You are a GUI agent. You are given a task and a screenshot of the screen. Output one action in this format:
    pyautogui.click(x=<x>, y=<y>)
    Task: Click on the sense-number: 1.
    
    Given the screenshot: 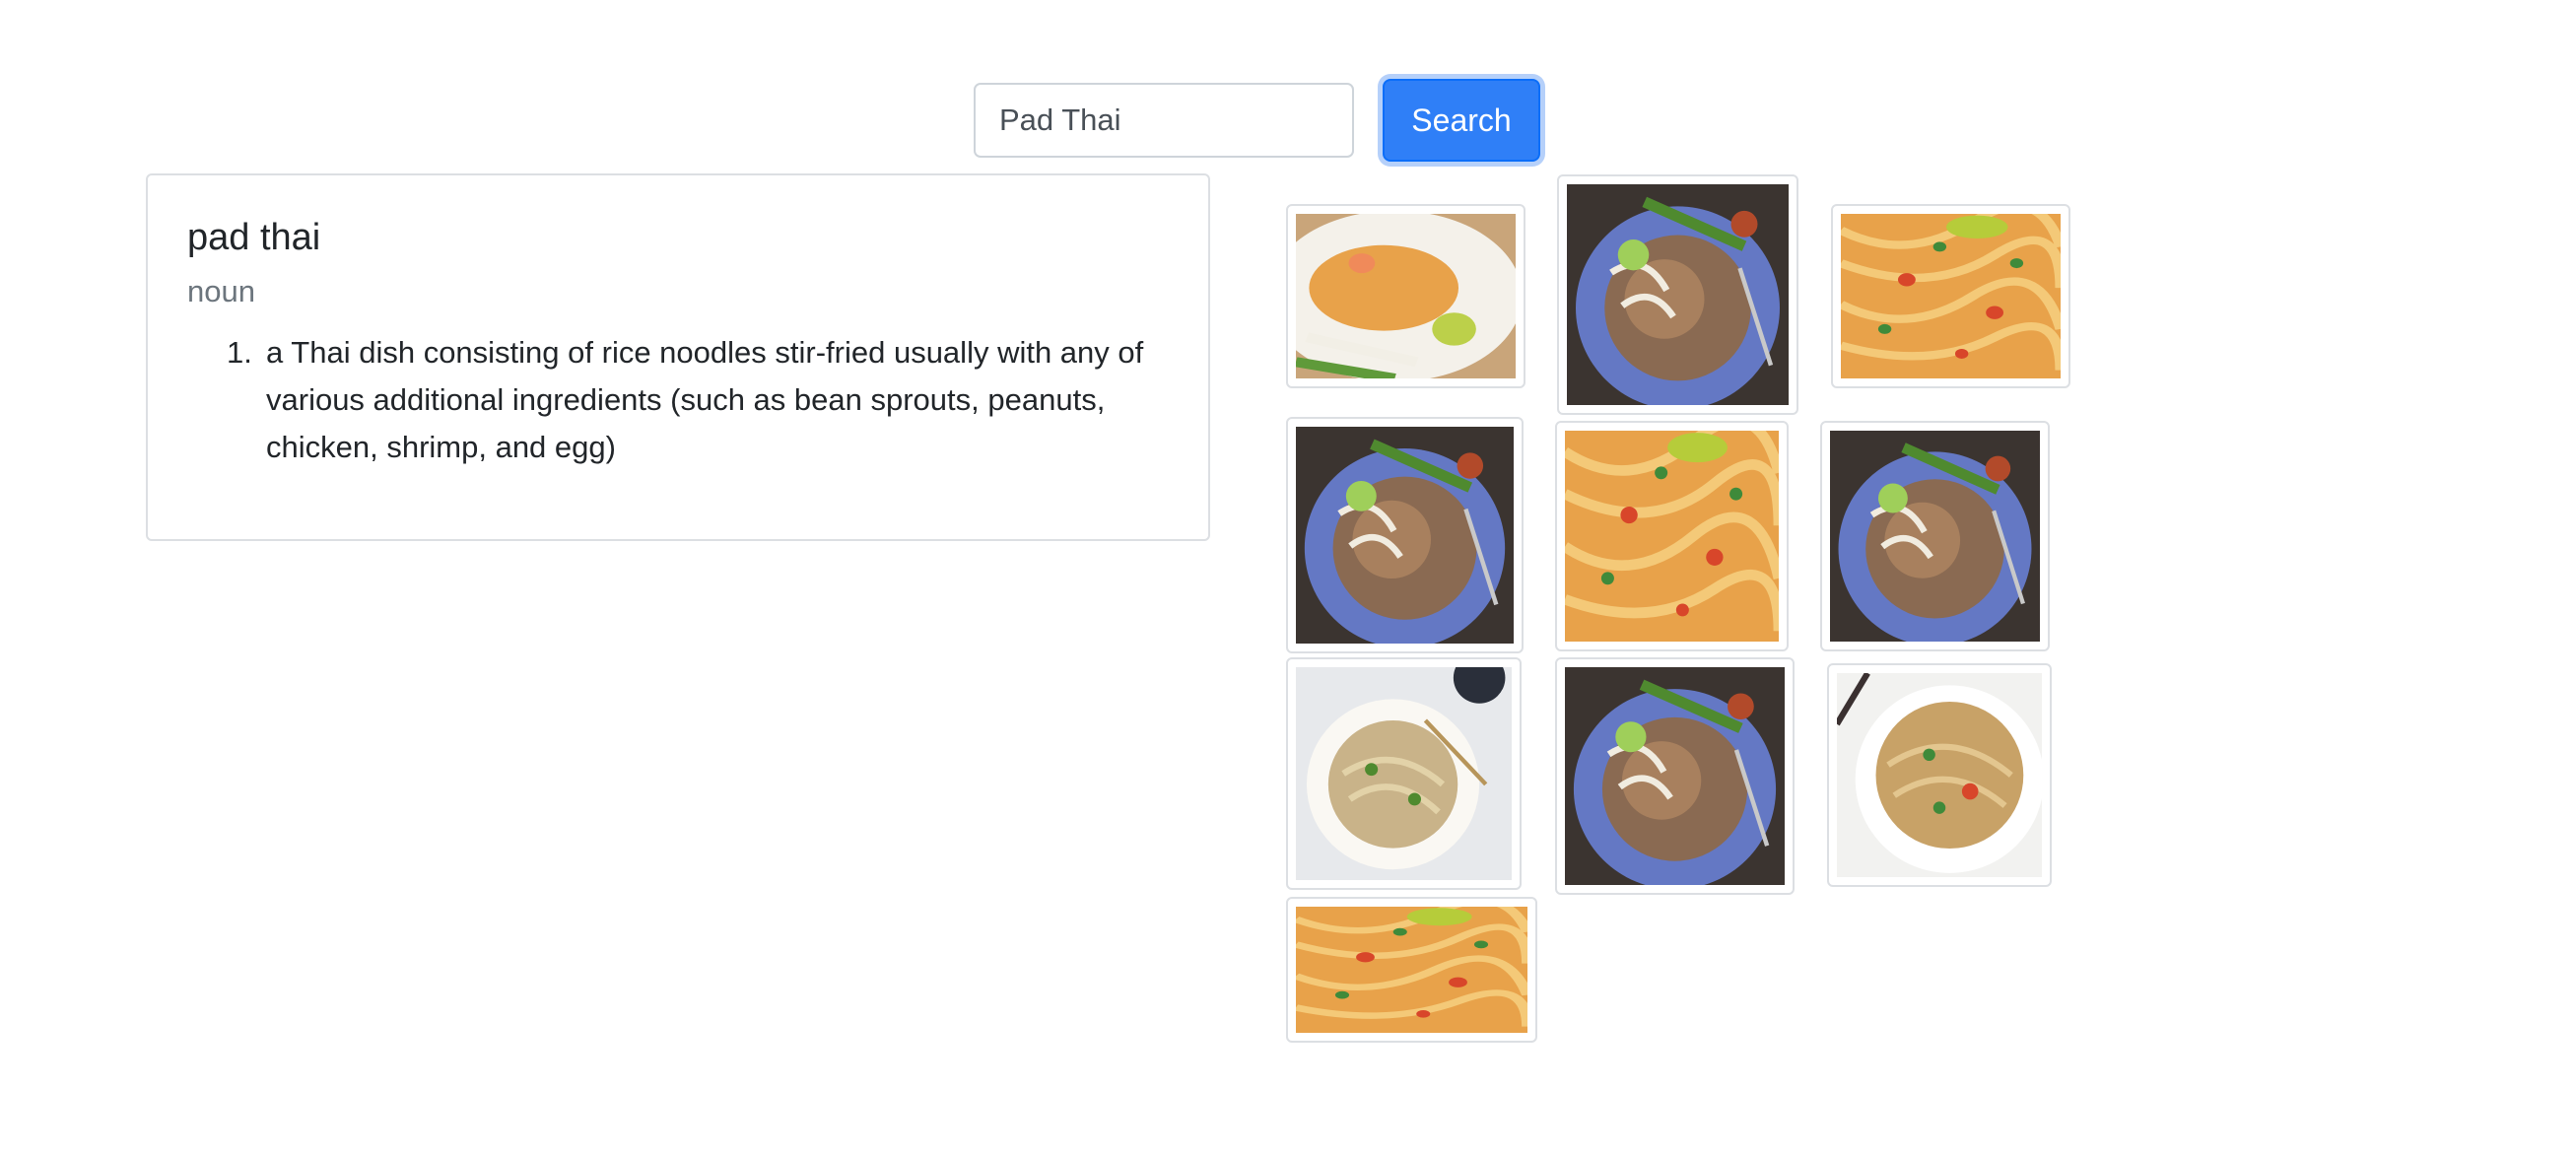 What is the action you would take?
    pyautogui.click(x=239, y=352)
    